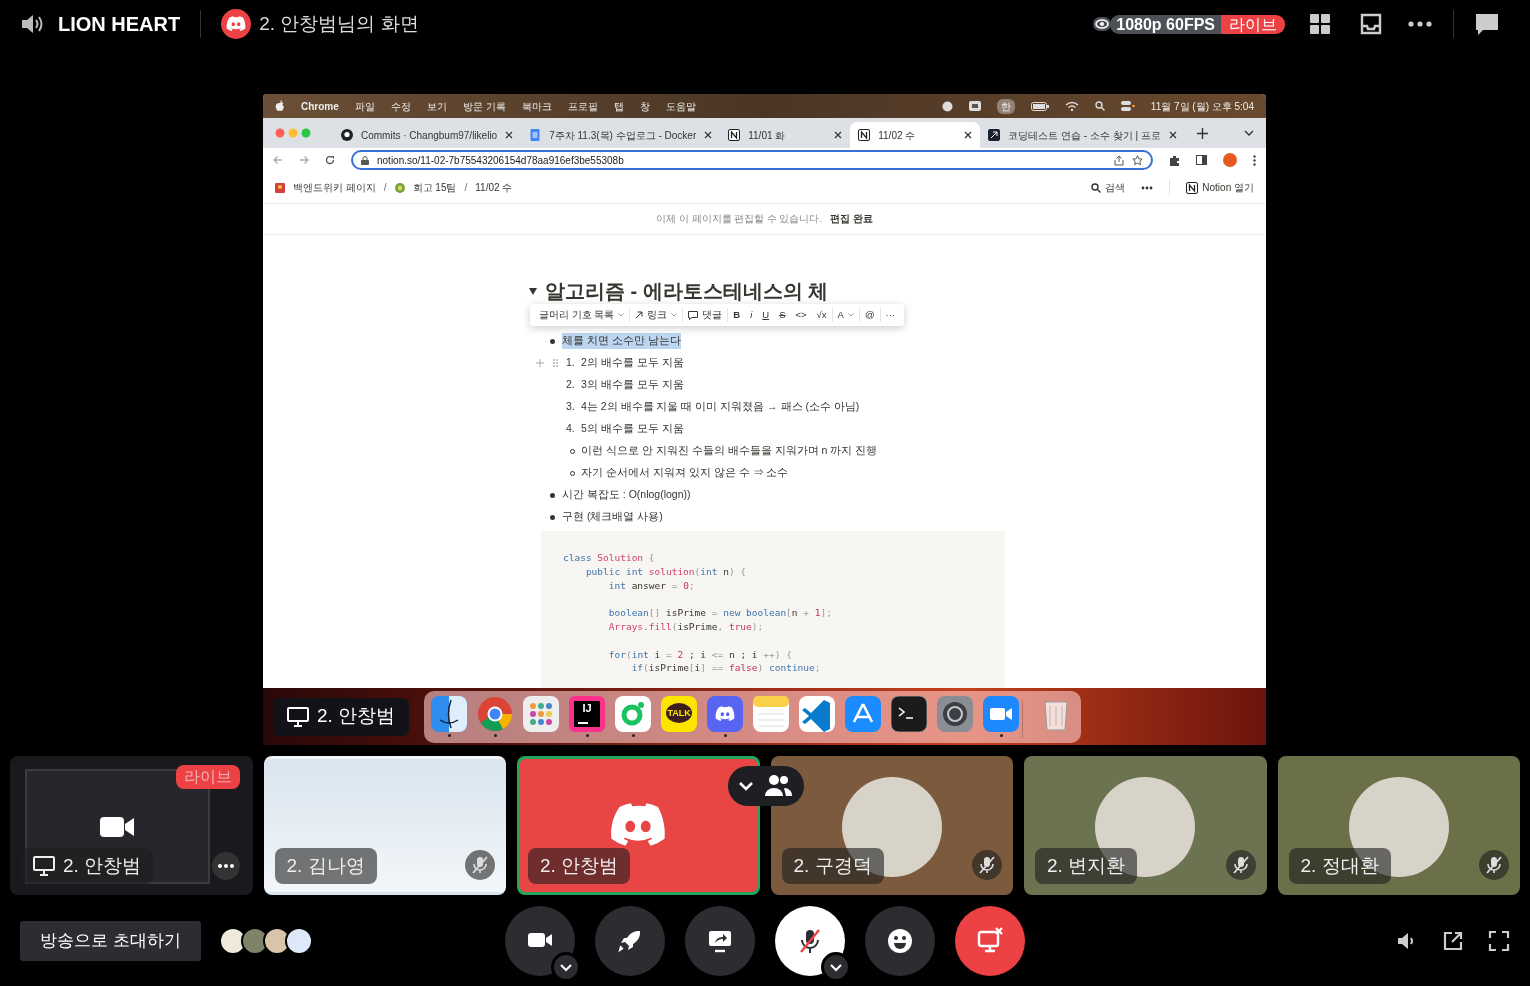 Image resolution: width=1530 pixels, height=986 pixels. What do you see at coordinates (1108, 187) in the screenshot?
I see `search-button: 검색` at bounding box center [1108, 187].